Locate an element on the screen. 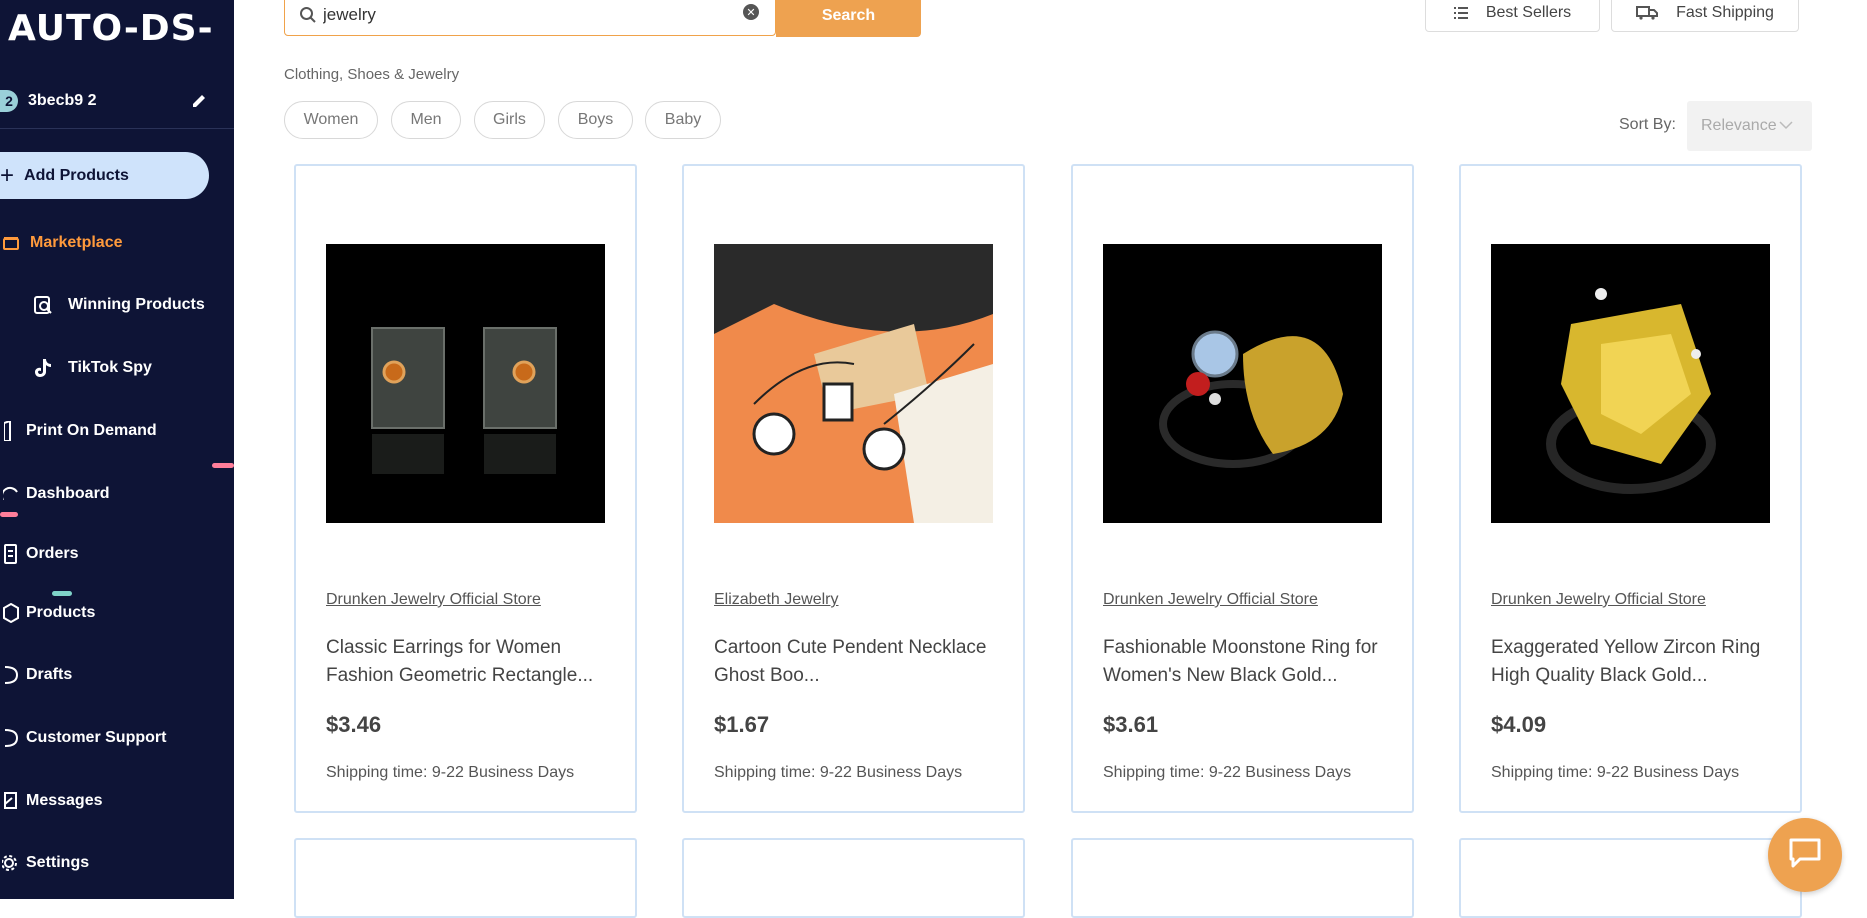 This screenshot has height=918, width=1867. product-price: $1.67 is located at coordinates (742, 724).